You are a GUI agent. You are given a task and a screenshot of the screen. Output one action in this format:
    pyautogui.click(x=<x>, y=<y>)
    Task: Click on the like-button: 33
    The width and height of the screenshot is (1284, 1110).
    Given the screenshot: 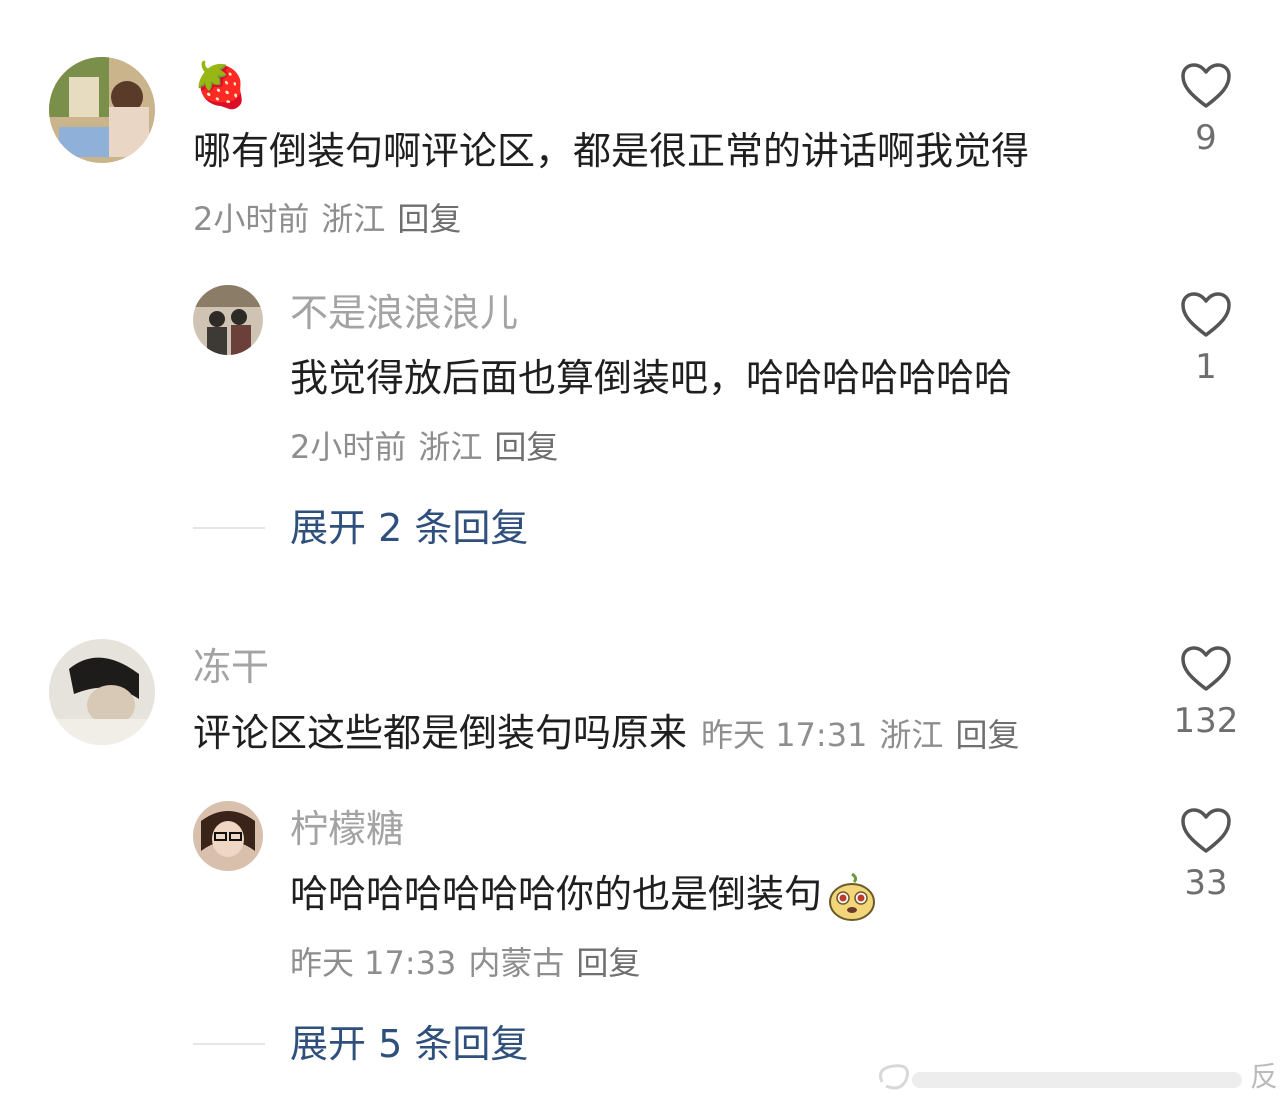 What is the action you would take?
    pyautogui.click(x=1206, y=855)
    